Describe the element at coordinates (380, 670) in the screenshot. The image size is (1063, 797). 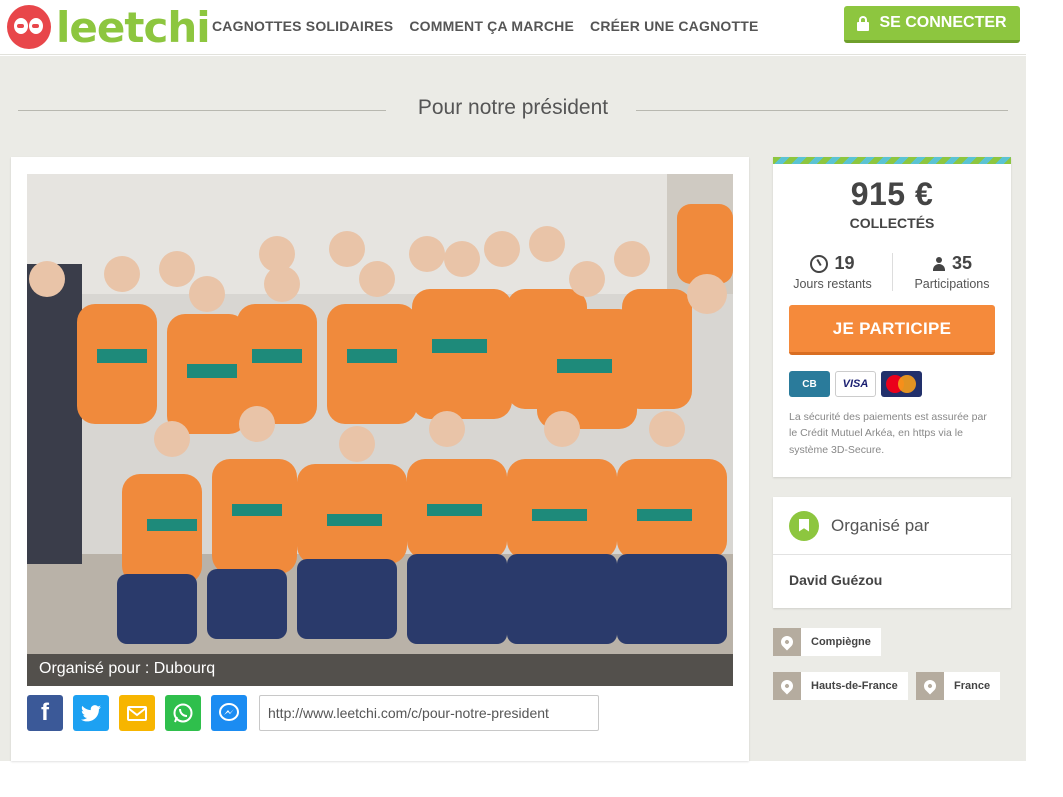
I see `photo-caption: Organisé pour : Dubourq` at that location.